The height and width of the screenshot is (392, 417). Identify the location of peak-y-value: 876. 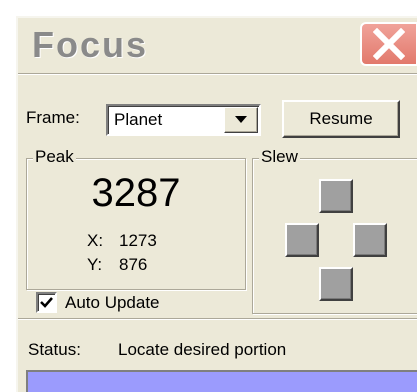
(133, 264).